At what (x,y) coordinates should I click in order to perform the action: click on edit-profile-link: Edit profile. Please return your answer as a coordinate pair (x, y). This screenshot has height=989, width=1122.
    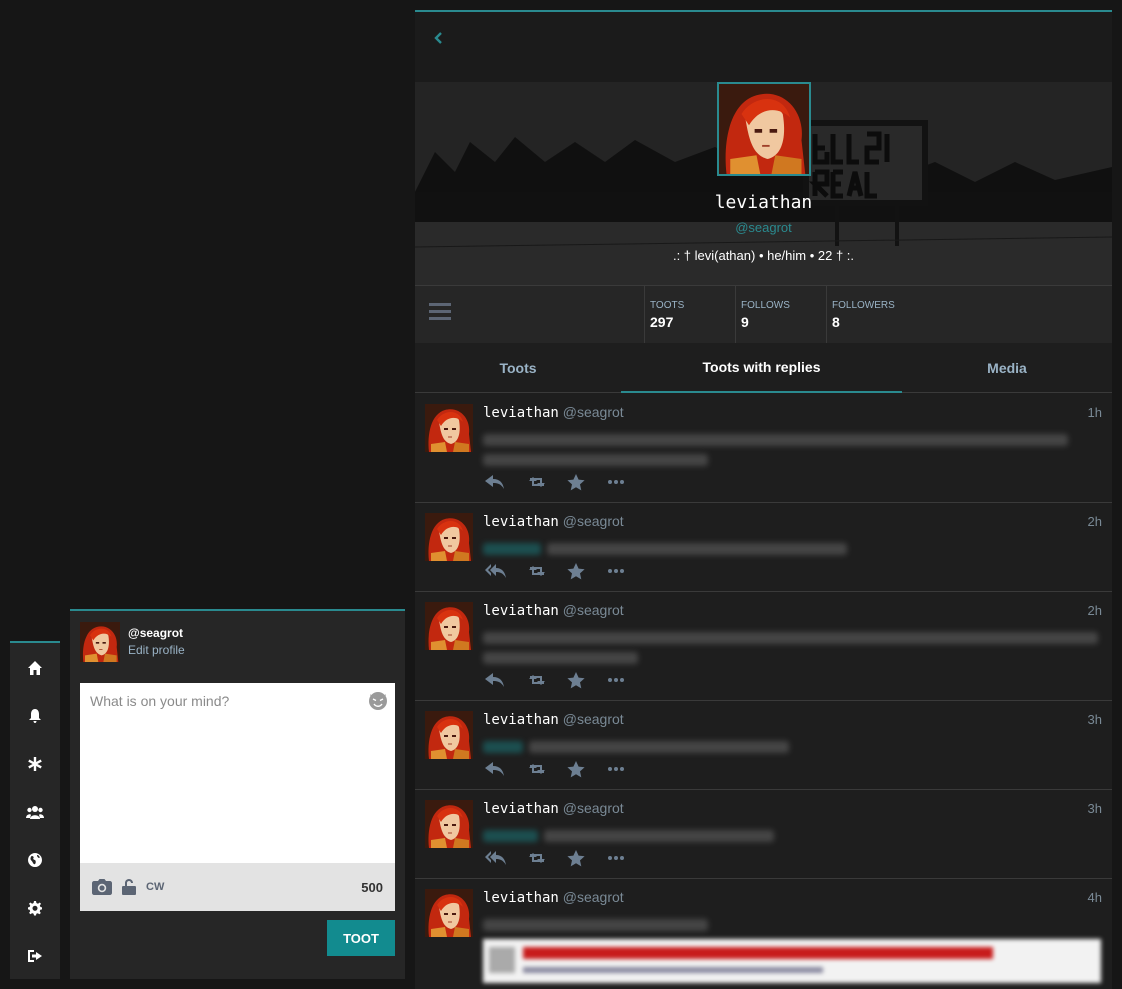
    Looking at the image, I should click on (156, 650).